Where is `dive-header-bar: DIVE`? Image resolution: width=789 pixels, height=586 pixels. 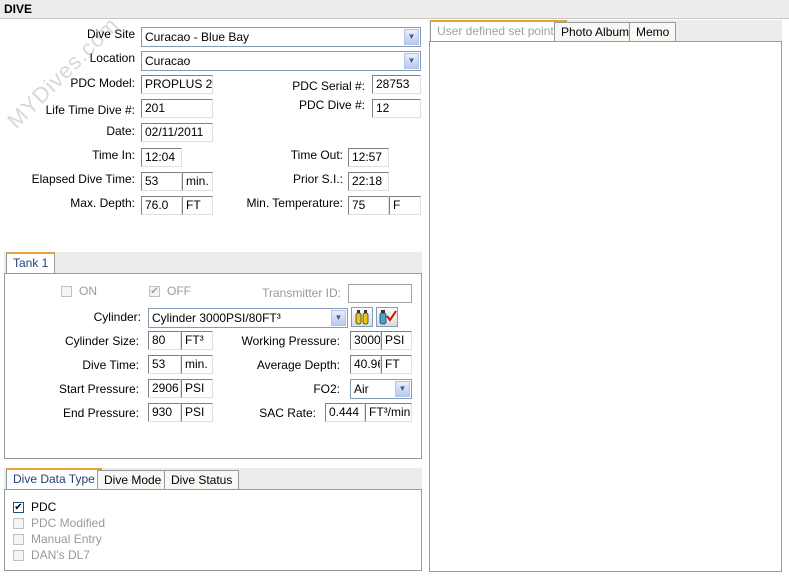
dive-header-bar: DIVE is located at coordinates (394, 9).